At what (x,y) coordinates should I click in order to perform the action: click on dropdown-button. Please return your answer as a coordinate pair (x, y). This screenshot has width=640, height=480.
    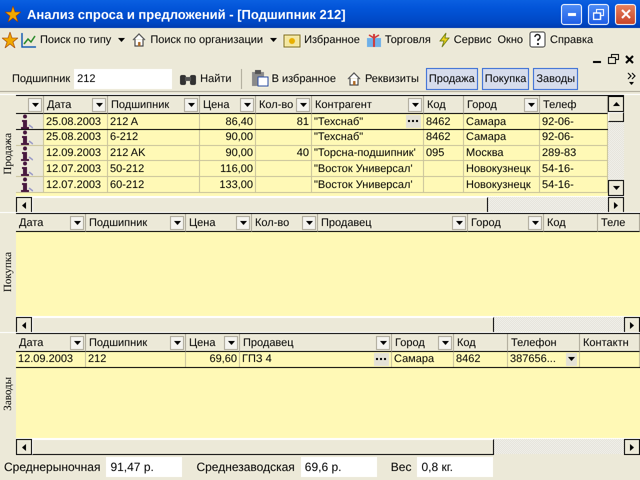
    Looking at the image, I should click on (571, 359).